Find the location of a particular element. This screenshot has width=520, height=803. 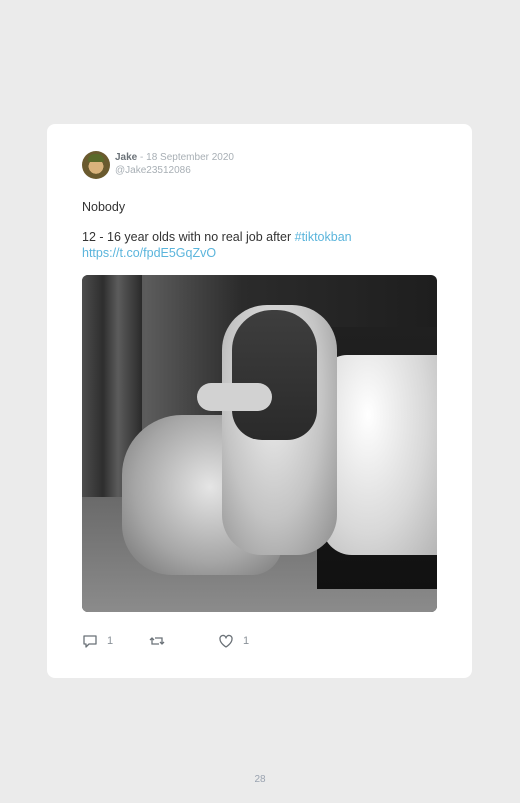

tweet-line-1: Nobody is located at coordinates (104, 207).